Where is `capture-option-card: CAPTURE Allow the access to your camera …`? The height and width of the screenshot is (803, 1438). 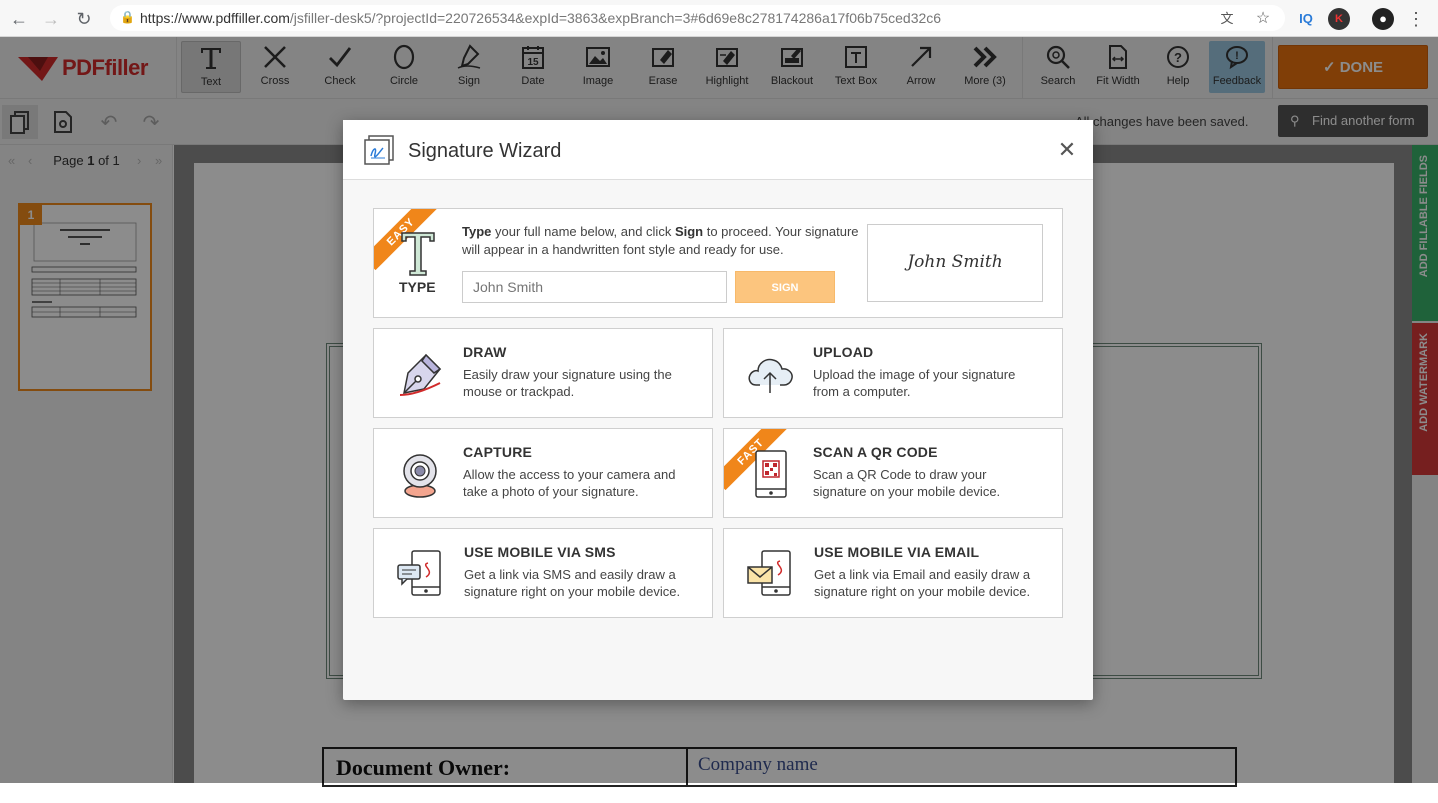
capture-option-card: CAPTURE Allow the access to your camera … is located at coordinates (543, 473).